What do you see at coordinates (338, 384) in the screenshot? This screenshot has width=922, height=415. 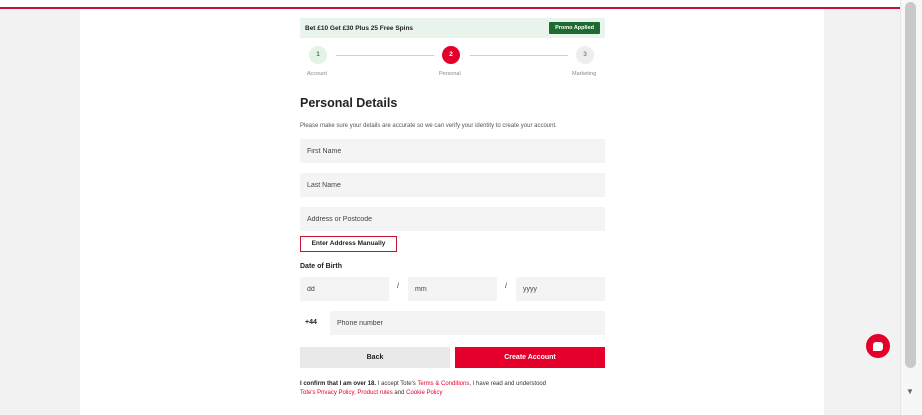 I see `age-confirmation: I confirm that I am over 18.` at bounding box center [338, 384].